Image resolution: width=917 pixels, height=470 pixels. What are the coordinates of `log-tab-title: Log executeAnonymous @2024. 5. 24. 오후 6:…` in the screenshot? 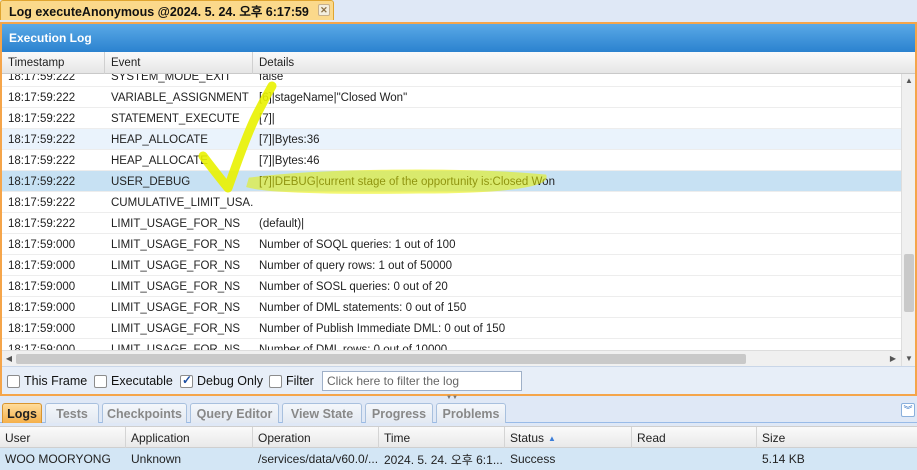 It's located at (159, 12).